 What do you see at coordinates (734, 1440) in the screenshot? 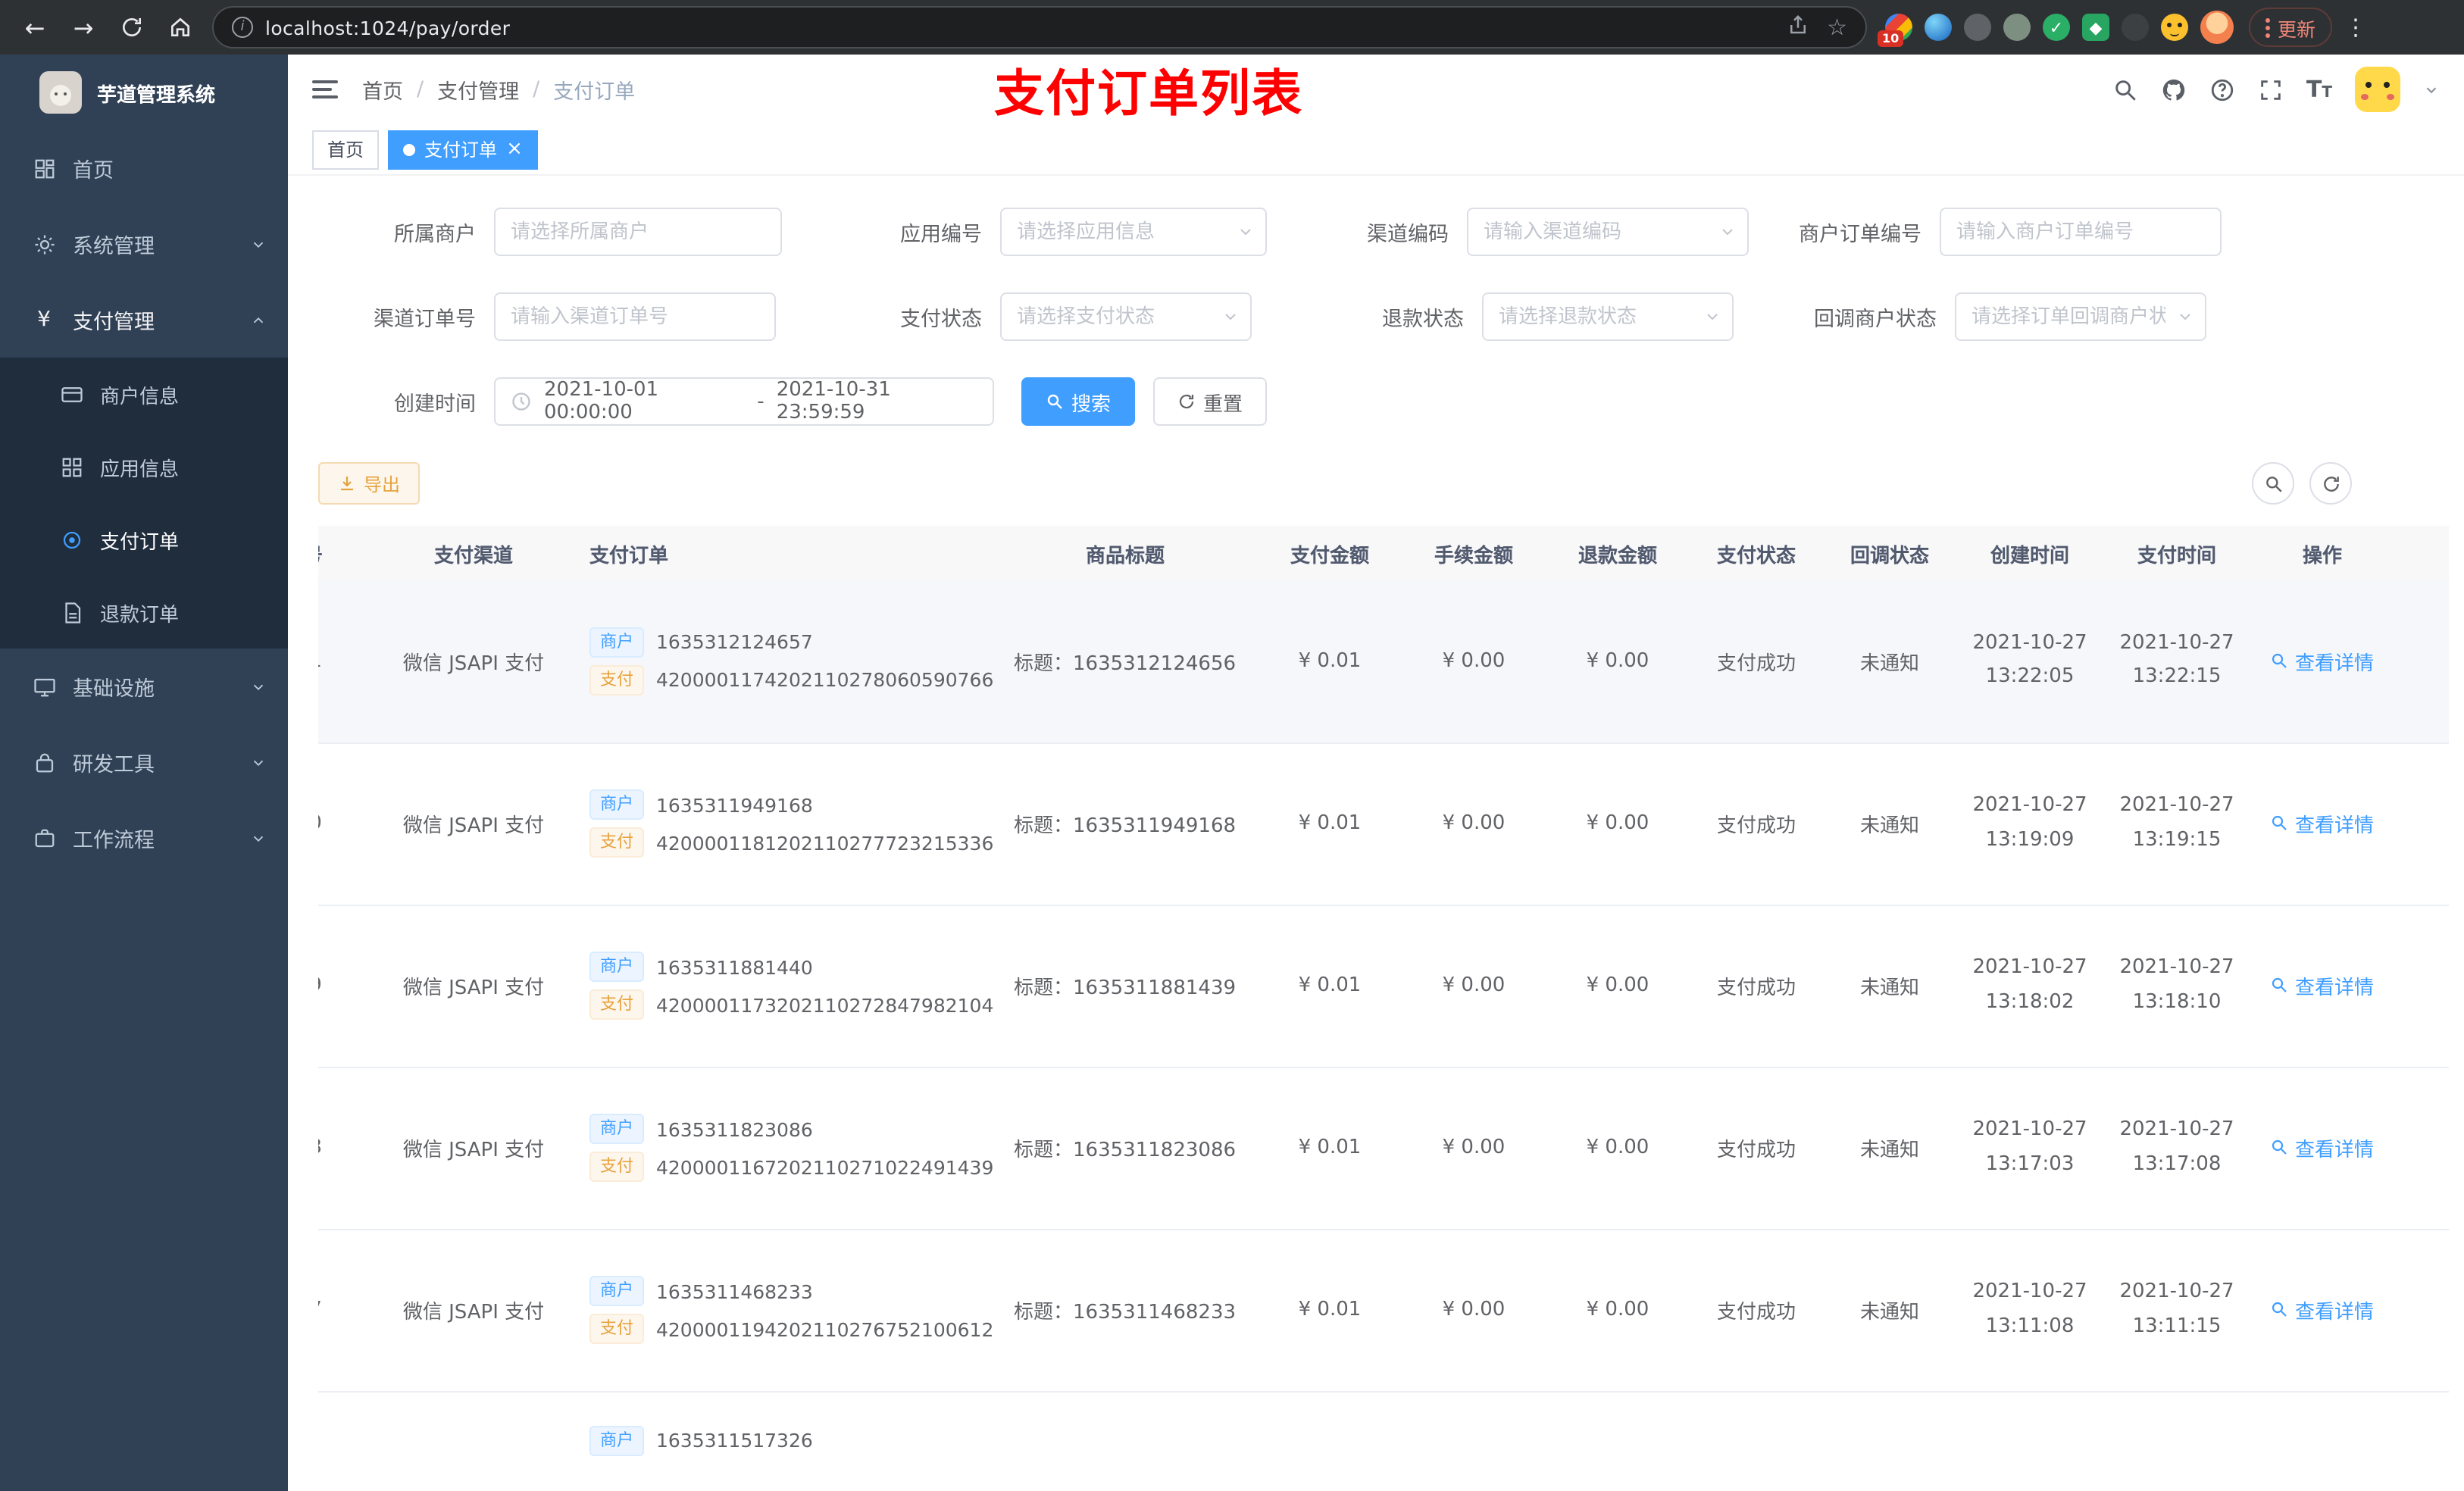
I see `merchant-order-no: 1635311517326` at bounding box center [734, 1440].